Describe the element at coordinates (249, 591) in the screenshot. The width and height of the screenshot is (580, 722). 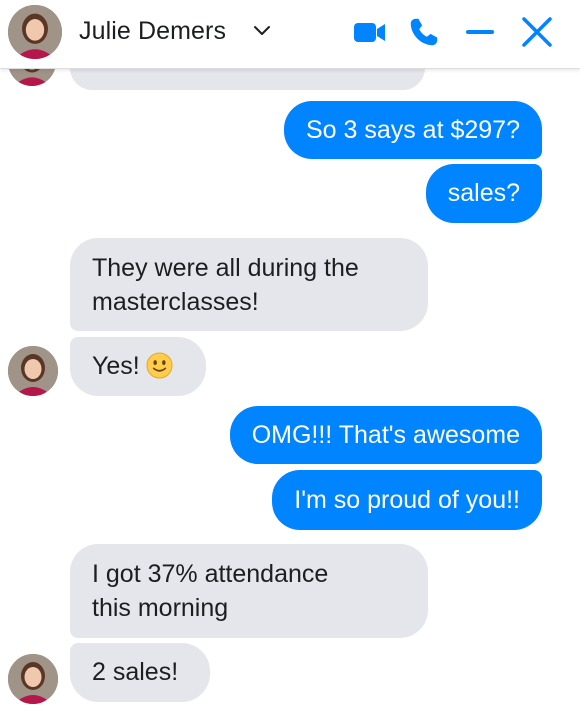
I see `message-bubble-incoming: I got 37% attendance this morning` at that location.